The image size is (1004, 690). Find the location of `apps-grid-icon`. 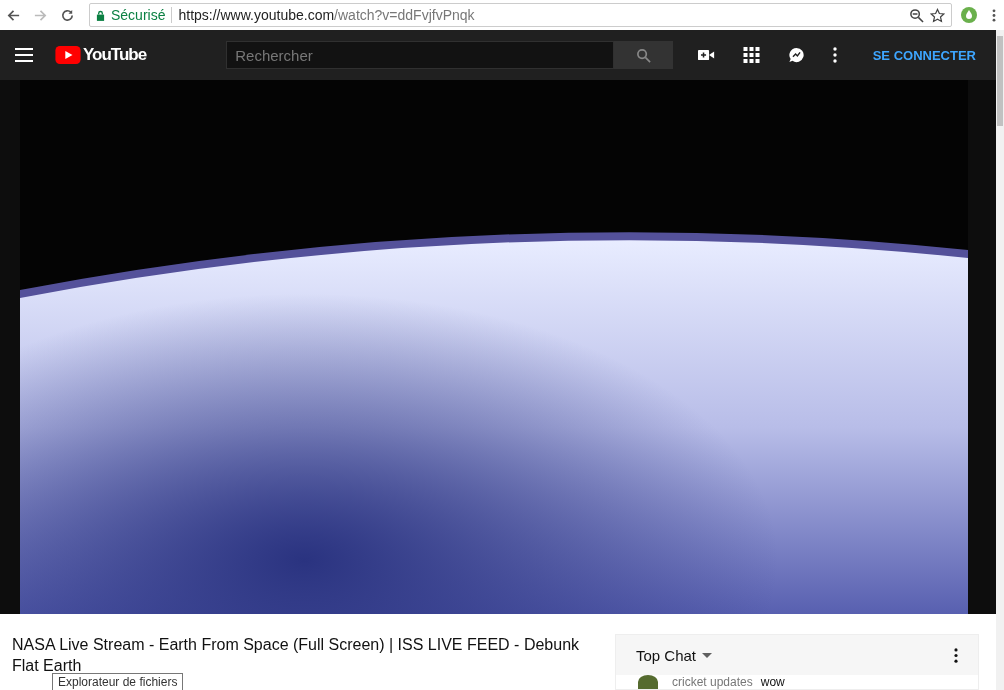

apps-grid-icon is located at coordinates (751, 55).